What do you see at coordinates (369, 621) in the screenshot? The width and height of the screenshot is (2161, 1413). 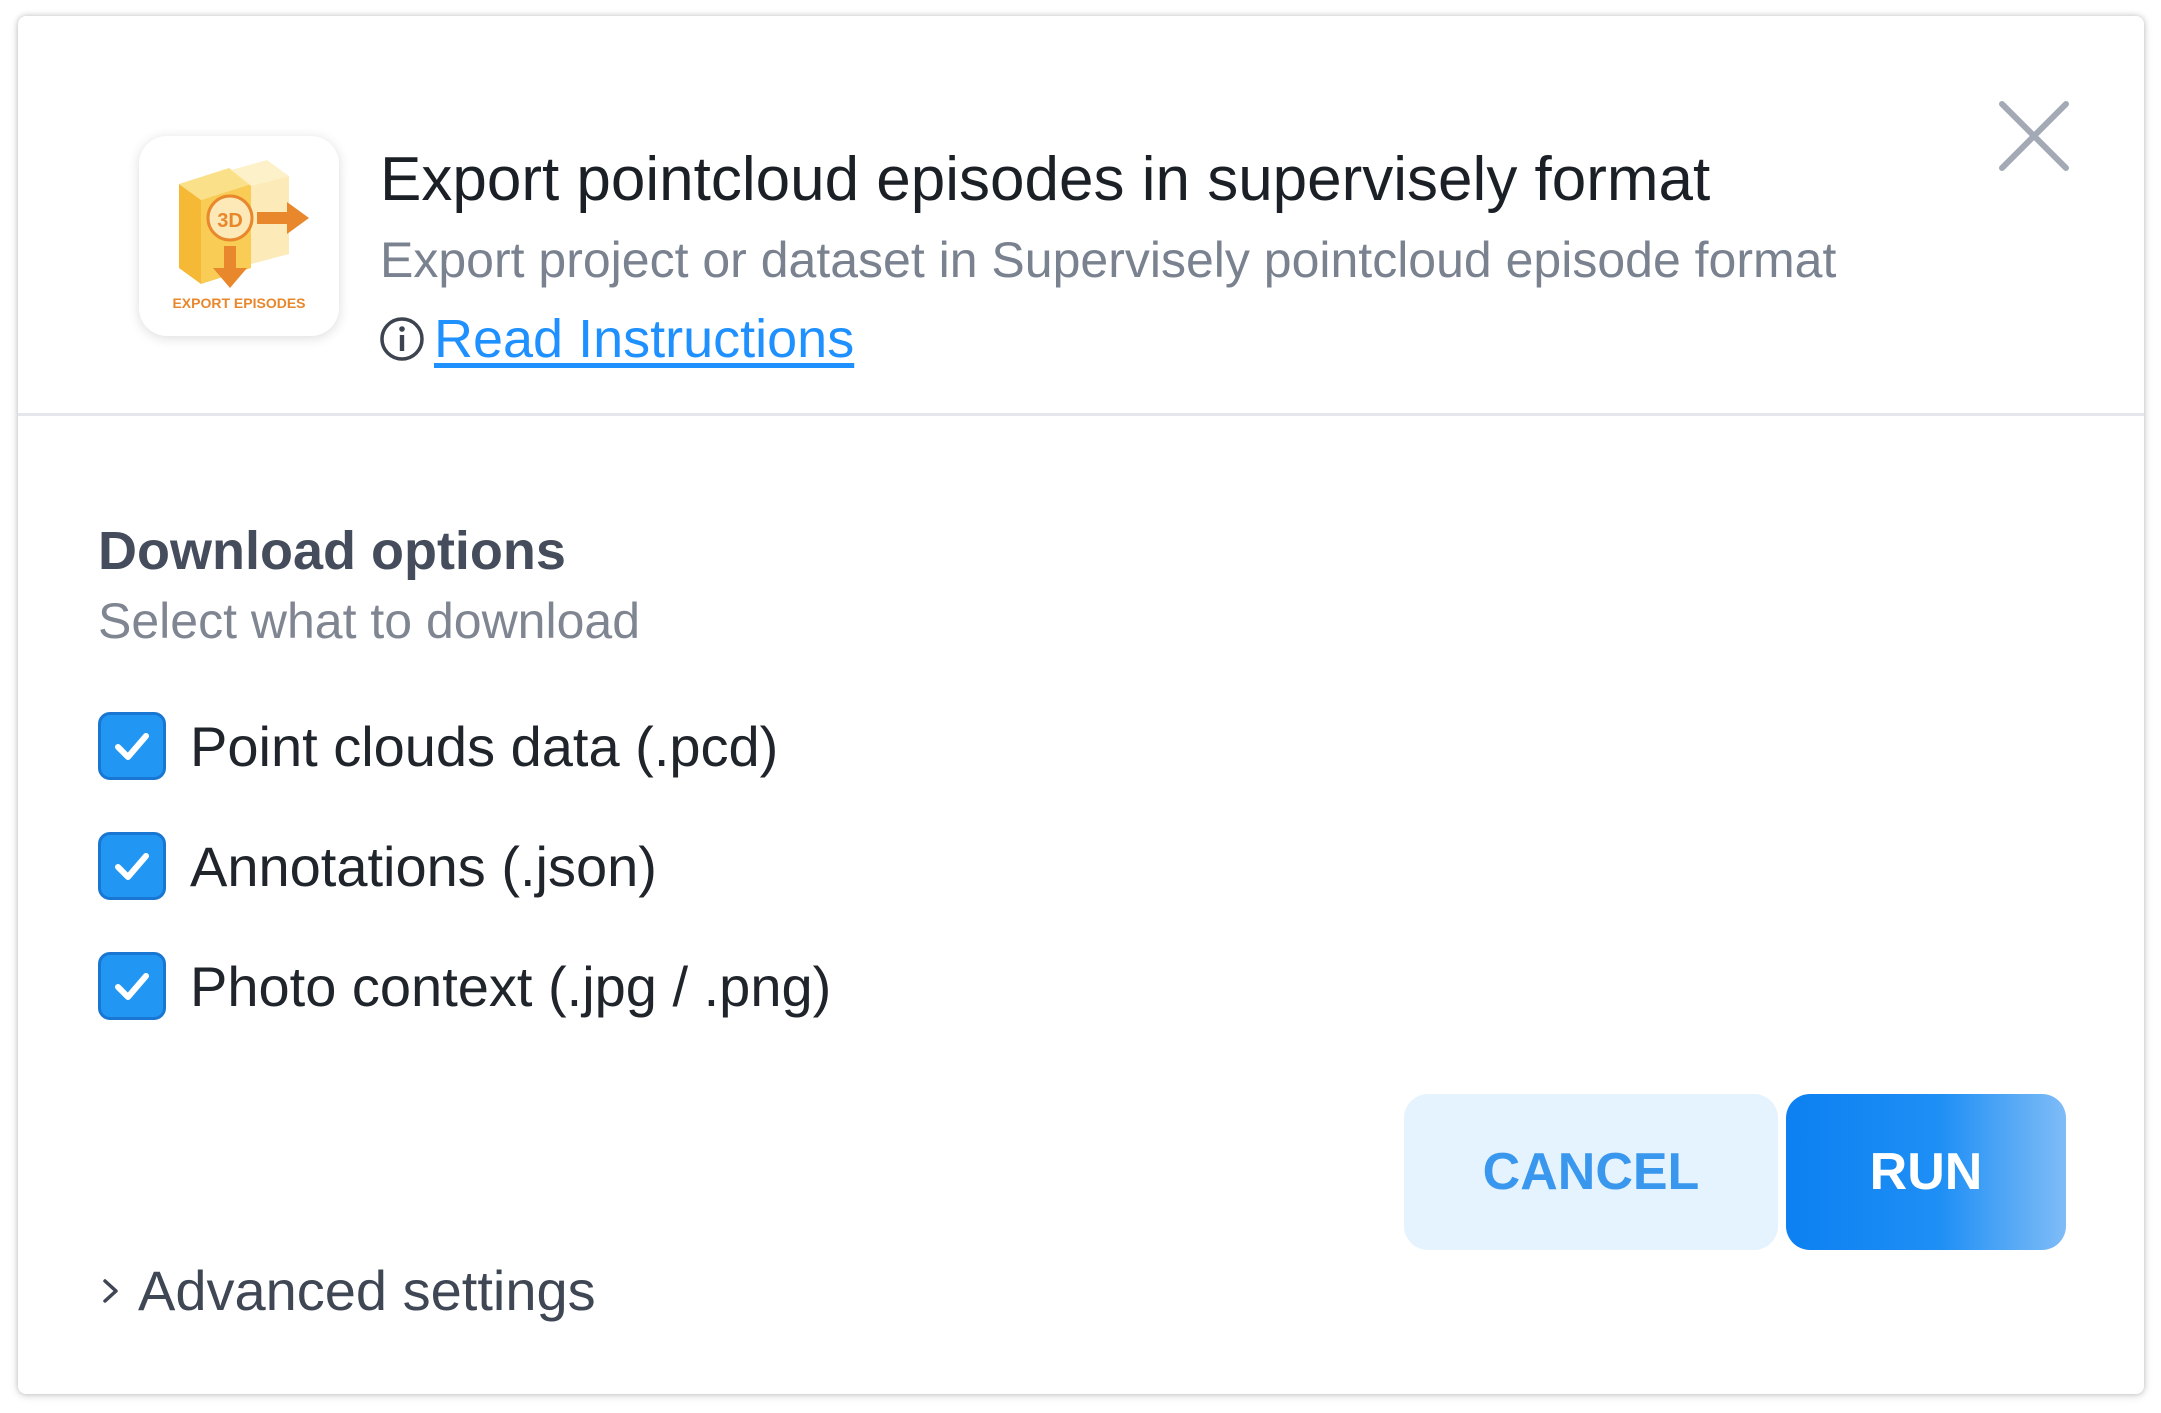 I see `download-options-subtitle: Select what to download` at bounding box center [369, 621].